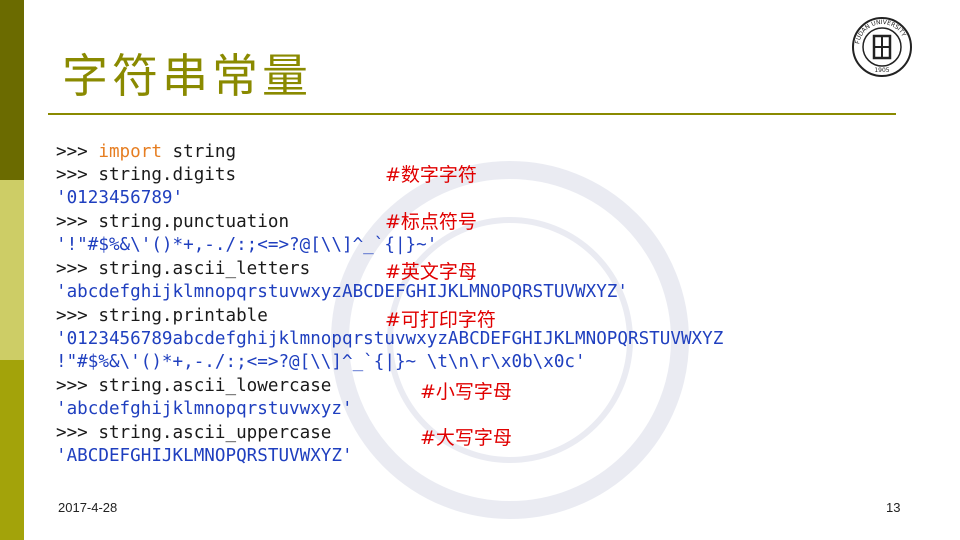  Describe the element at coordinates (146, 175) in the screenshot. I see `code-line-digits: >>> string.digits` at that location.